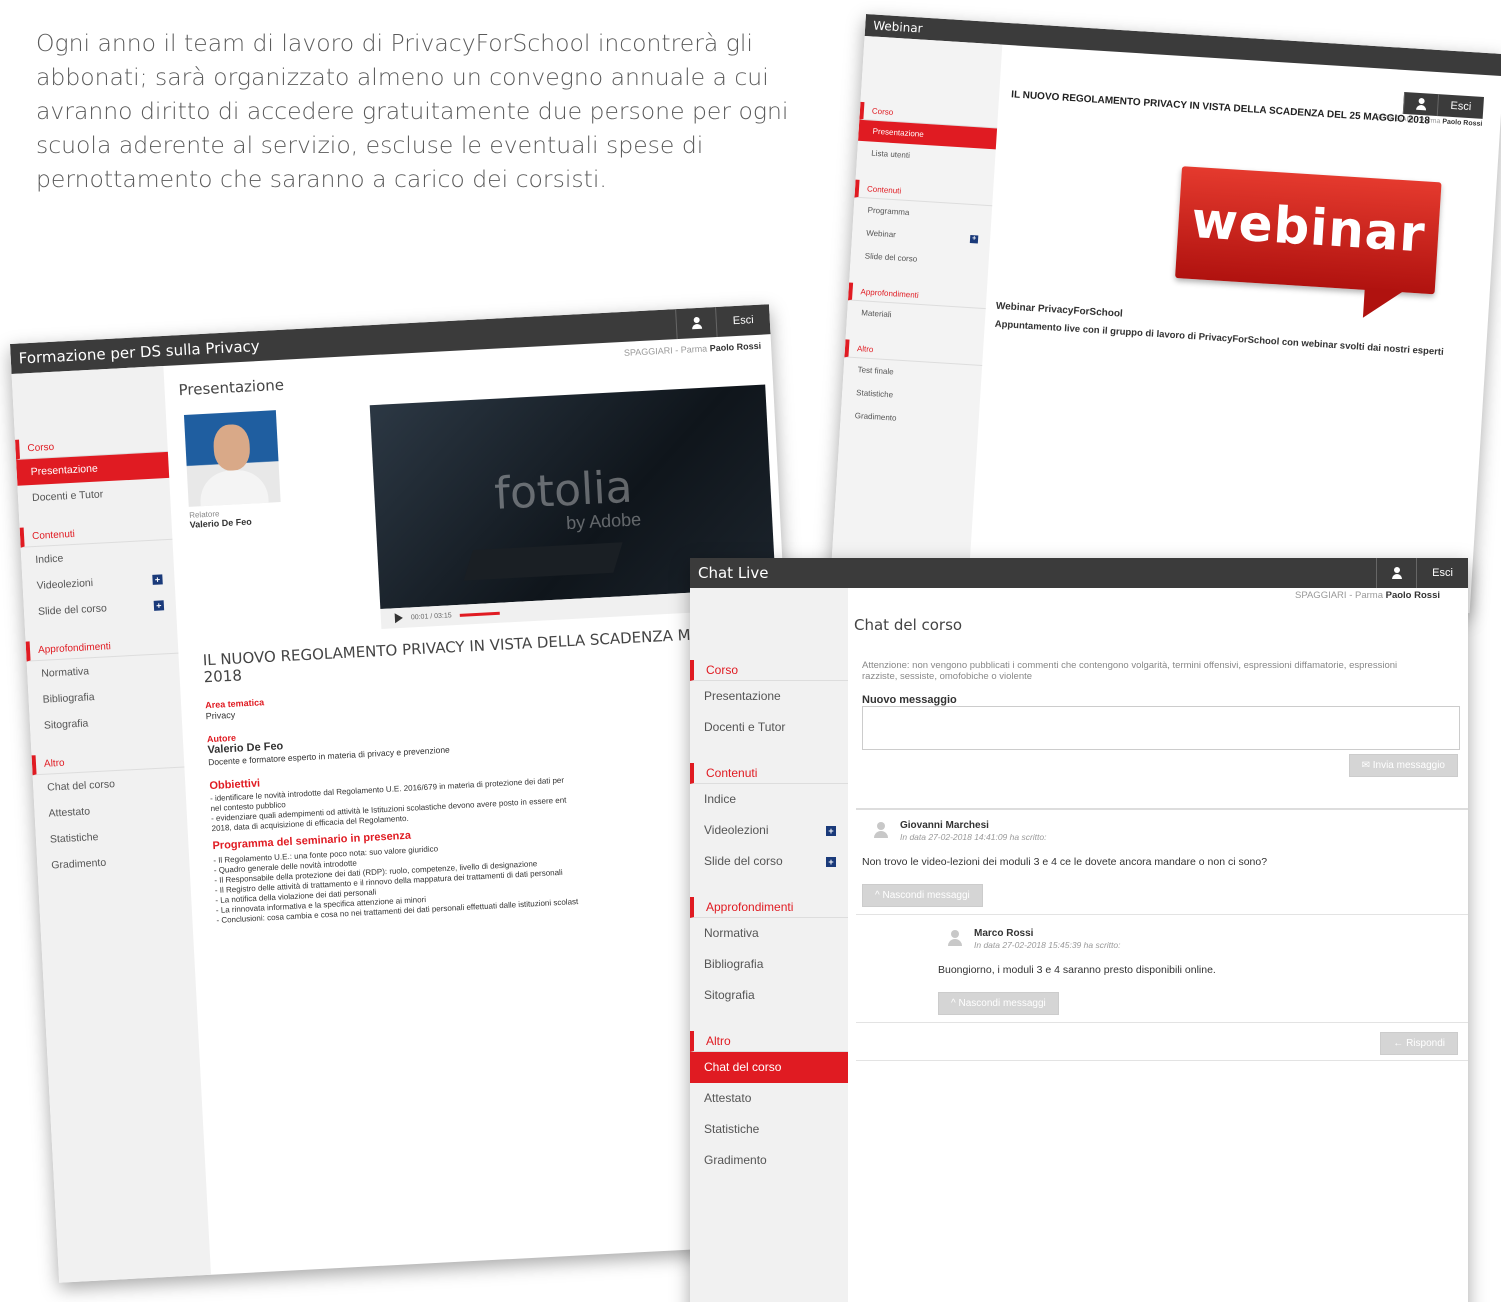 The width and height of the screenshot is (1501, 1302). I want to click on formazione-topbar: Formazione per DS sulla Privacy Esci, so click(390, 339).